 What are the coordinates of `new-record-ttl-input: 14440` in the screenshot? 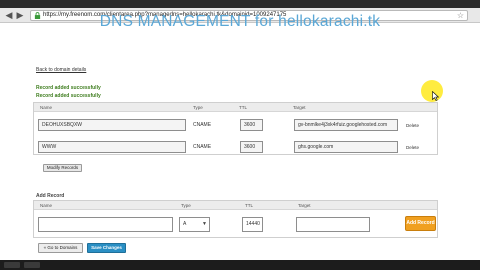 It's located at (252, 224).